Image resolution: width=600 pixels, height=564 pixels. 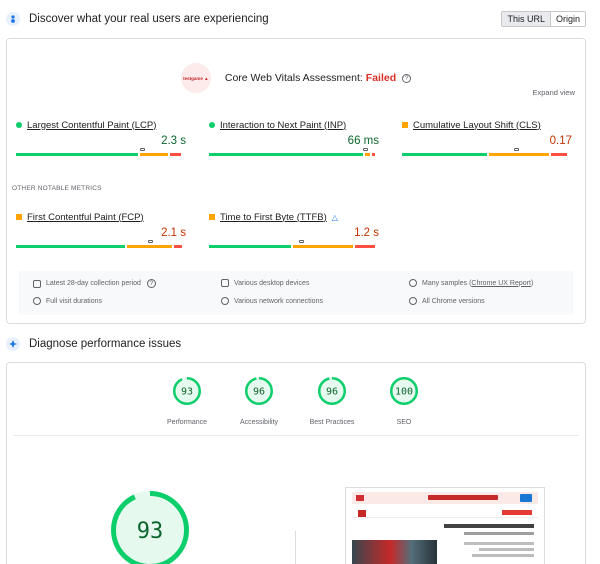 I want to click on score-best-practices: 96 Best Practices, so click(x=332, y=401).